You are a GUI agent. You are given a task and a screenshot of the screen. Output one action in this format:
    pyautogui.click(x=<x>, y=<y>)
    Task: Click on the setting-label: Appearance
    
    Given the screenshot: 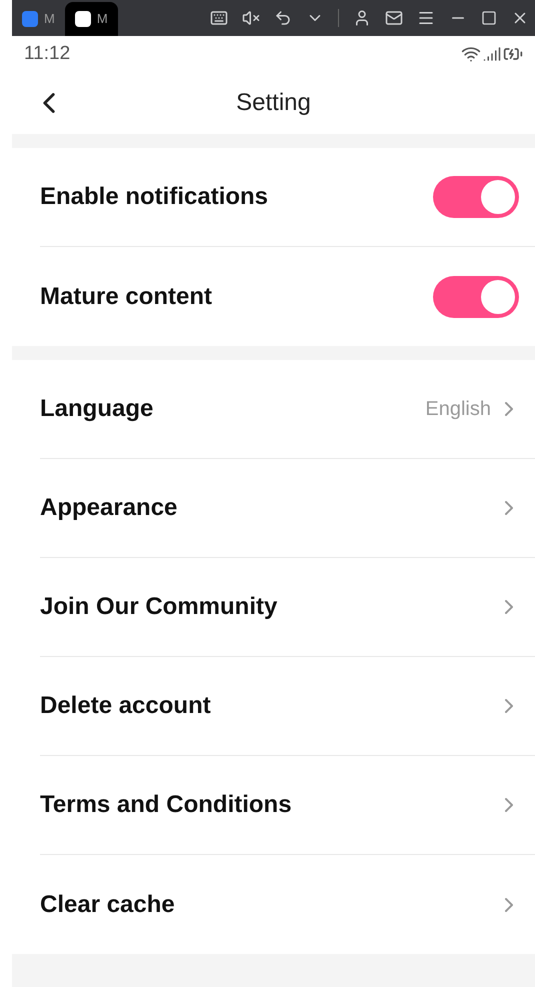 What is the action you would take?
    pyautogui.click(x=109, y=508)
    